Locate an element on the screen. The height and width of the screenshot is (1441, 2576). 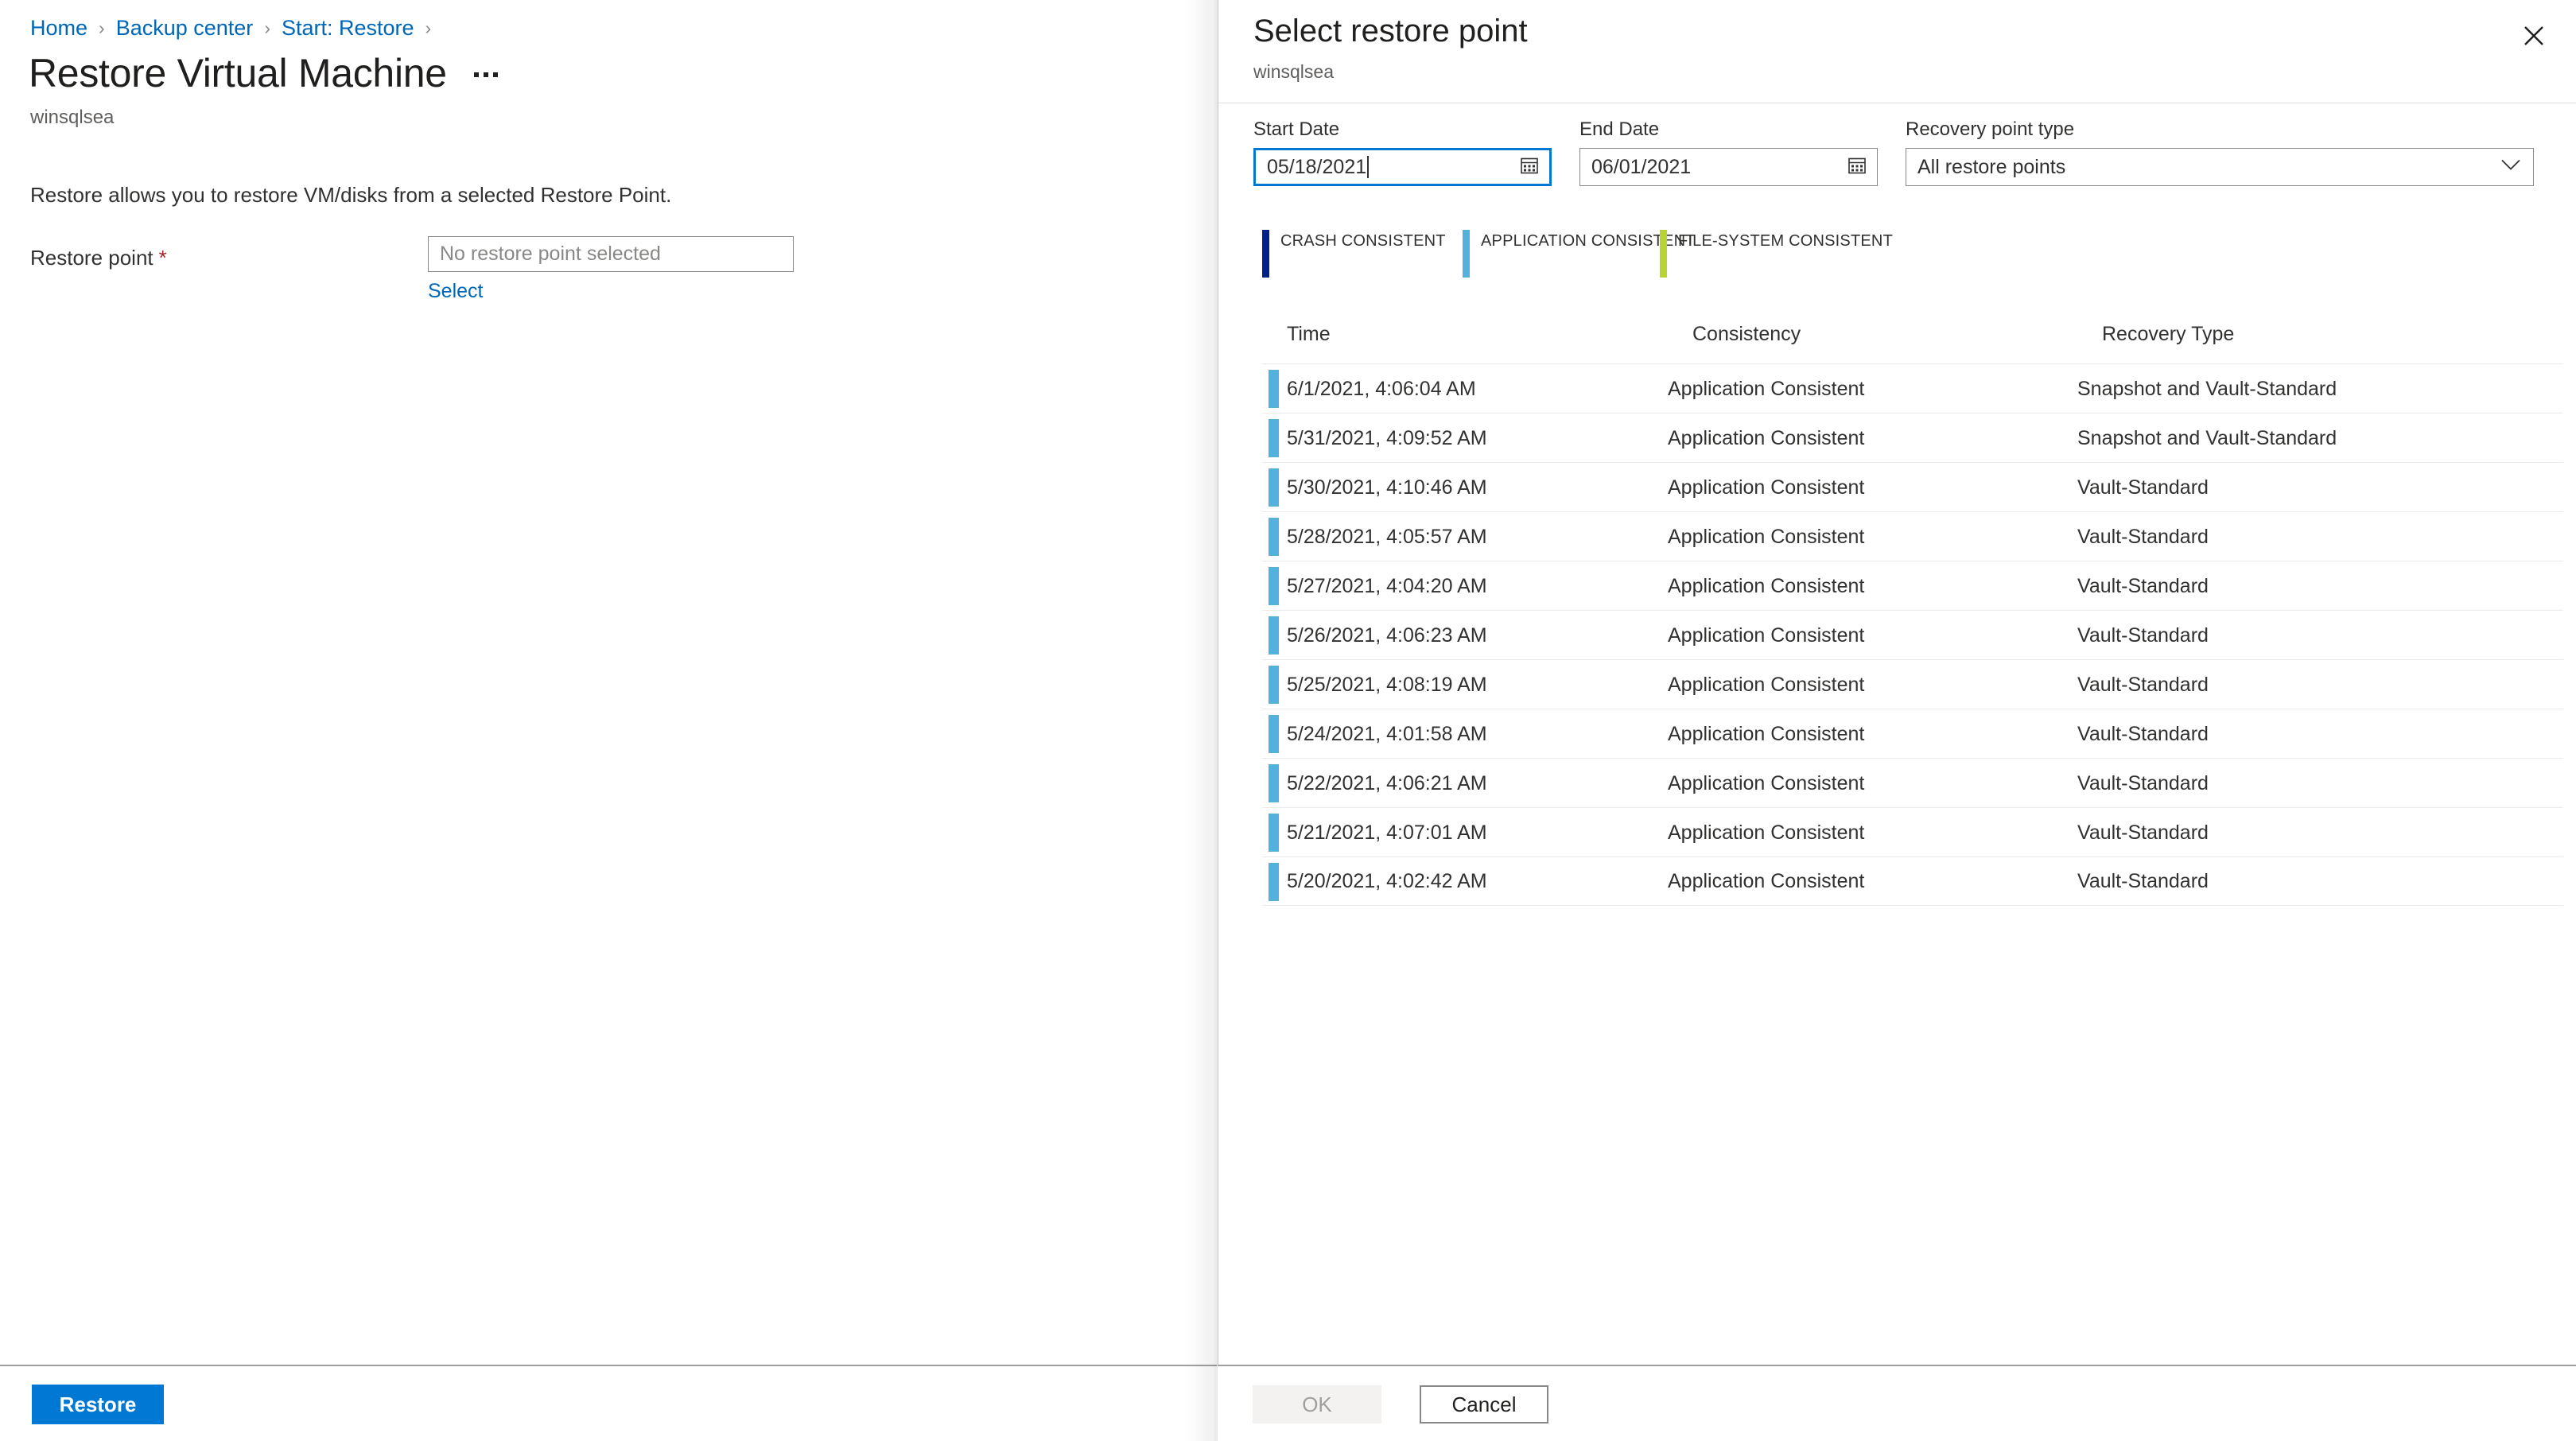
chevron-down-icon is located at coordinates (2510, 167).